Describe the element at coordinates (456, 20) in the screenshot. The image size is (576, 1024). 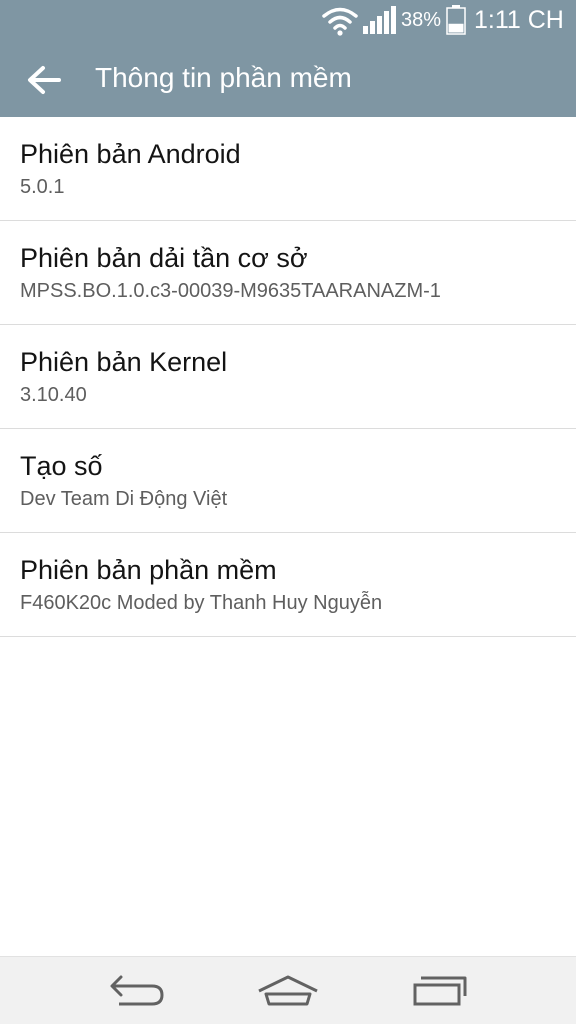
I see `battery-icon` at that location.